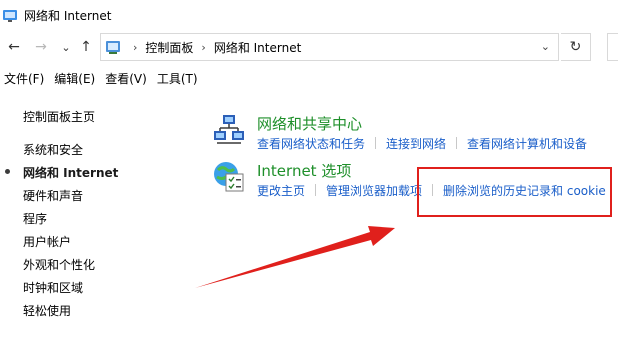  I want to click on sidebar-item-user-accounts: 用户帐户, so click(47, 241).